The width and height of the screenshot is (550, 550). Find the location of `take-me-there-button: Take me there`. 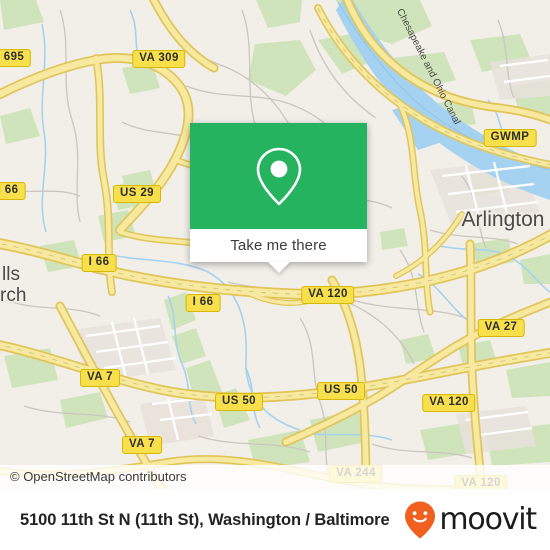

take-me-there-button: Take me there is located at coordinates (278, 245).